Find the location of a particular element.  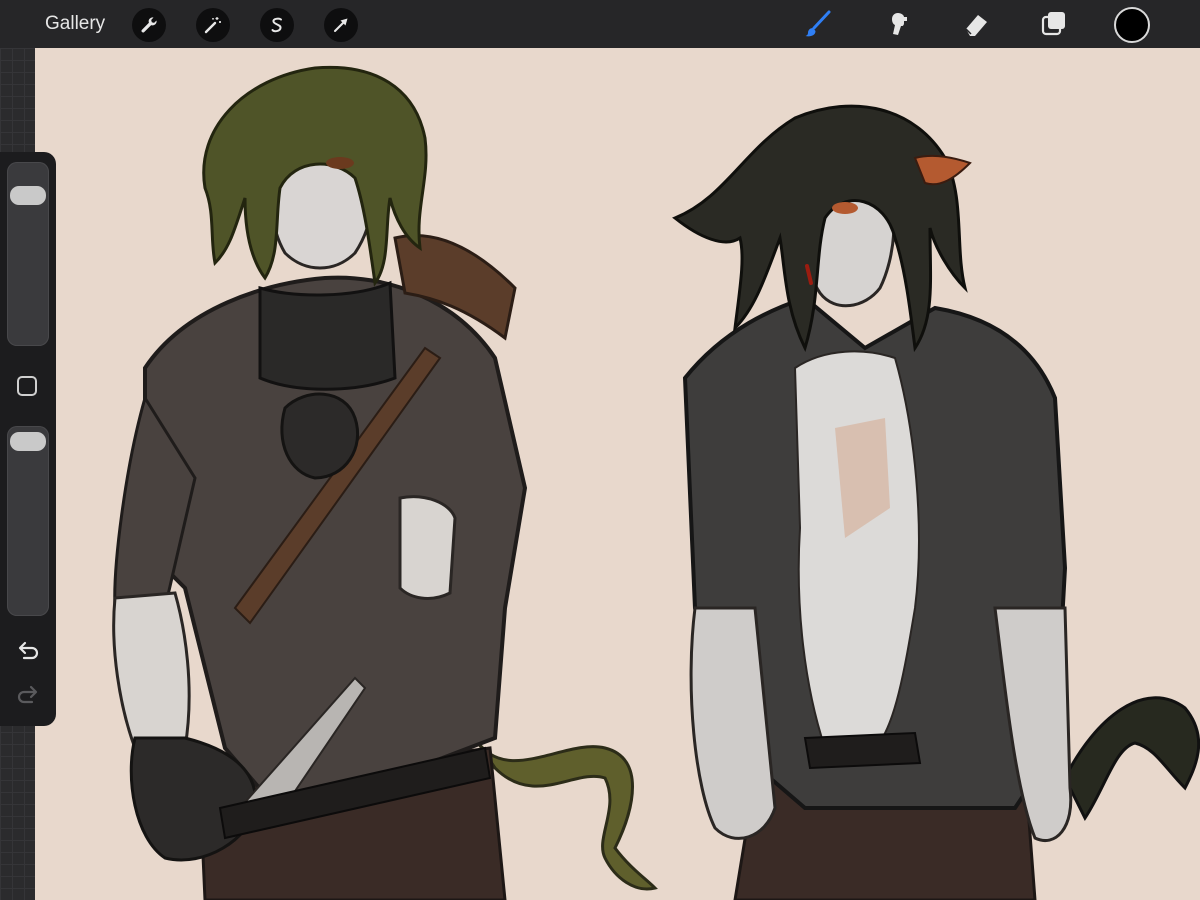

redo-button is located at coordinates (28, 696).